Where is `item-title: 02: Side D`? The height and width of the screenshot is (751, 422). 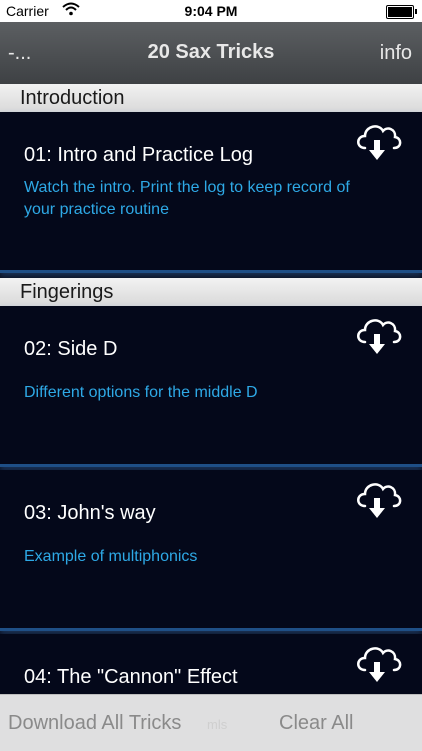
item-title: 02: Side D is located at coordinates (71, 349).